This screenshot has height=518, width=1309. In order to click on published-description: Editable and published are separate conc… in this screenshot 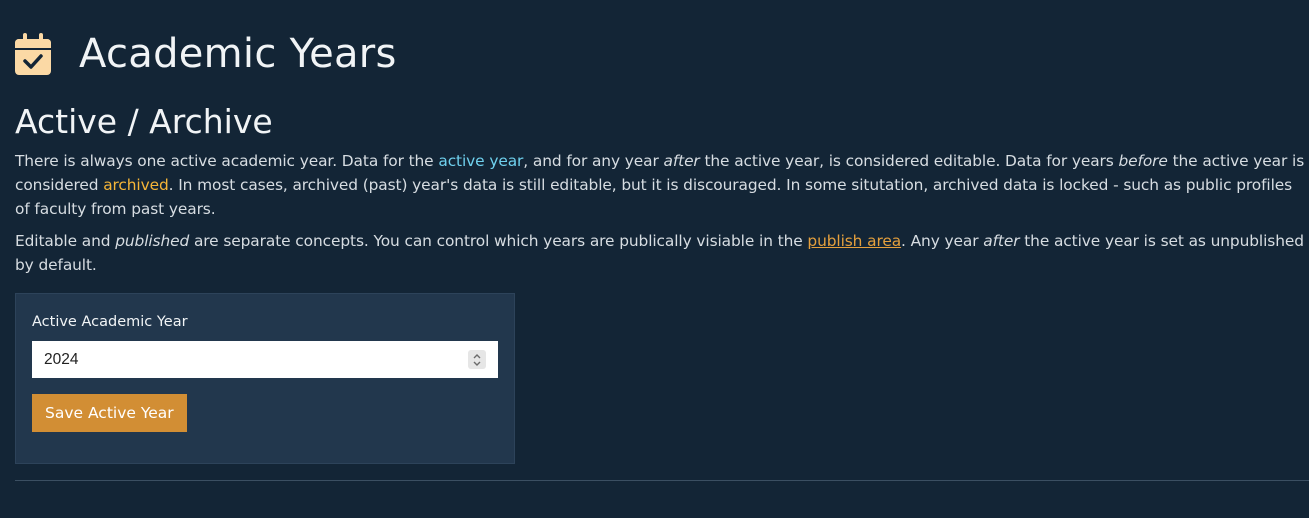, I will do `click(660, 253)`.